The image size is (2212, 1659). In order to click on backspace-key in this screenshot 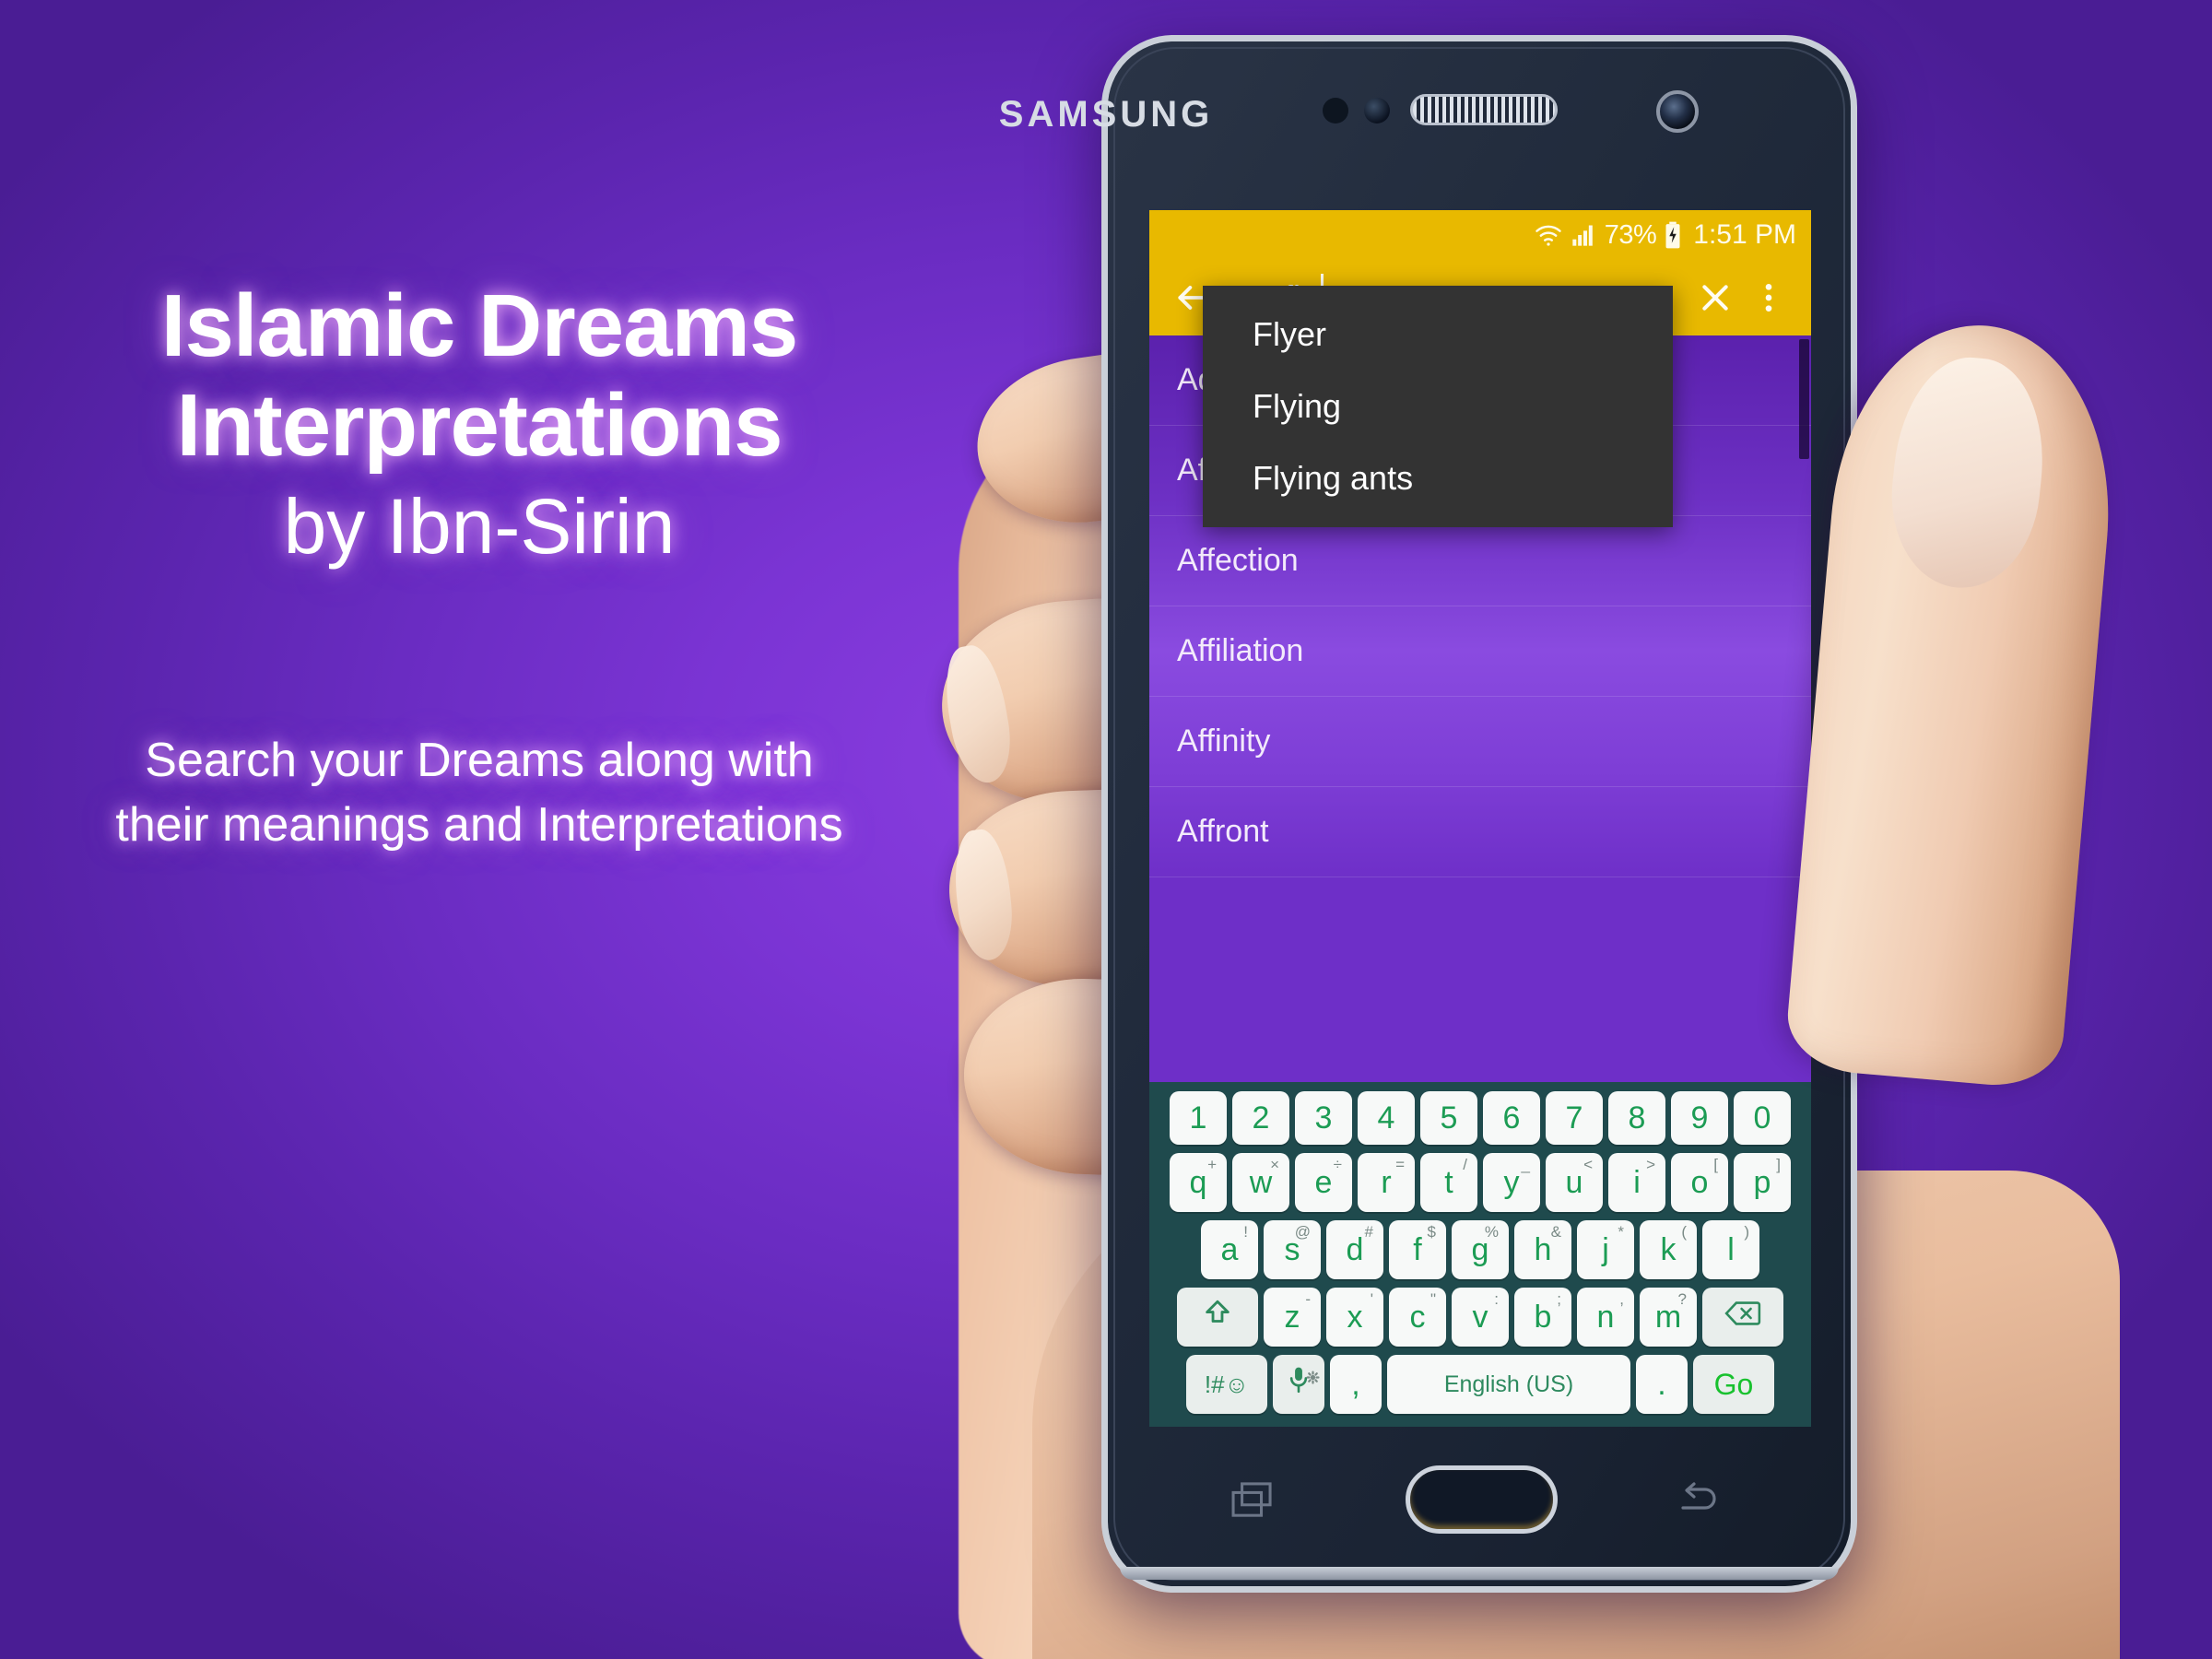, I will do `click(1742, 1317)`.